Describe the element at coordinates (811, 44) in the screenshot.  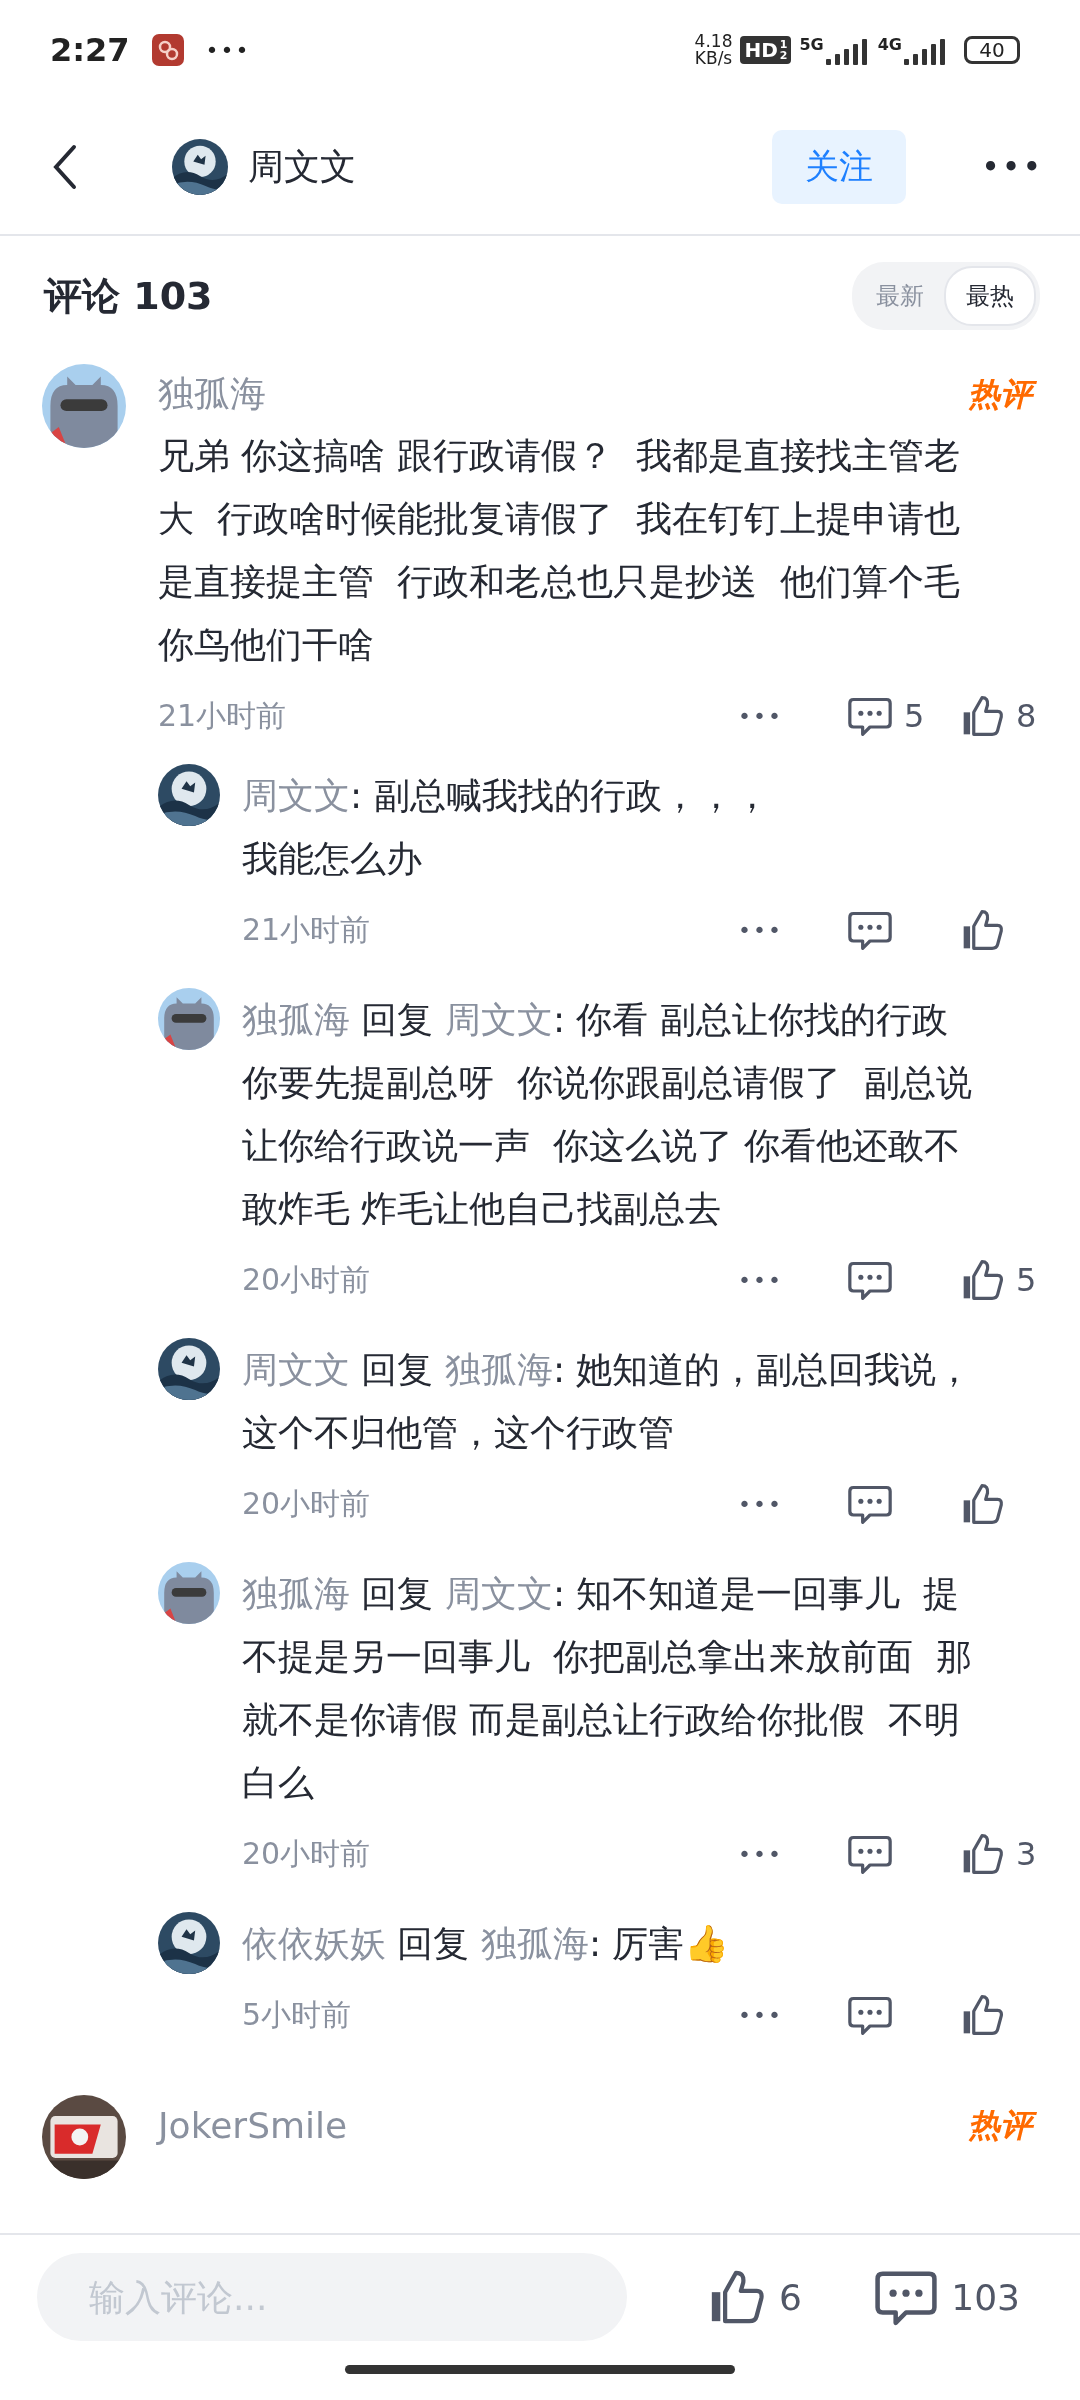
I see `network-type: 5G` at that location.